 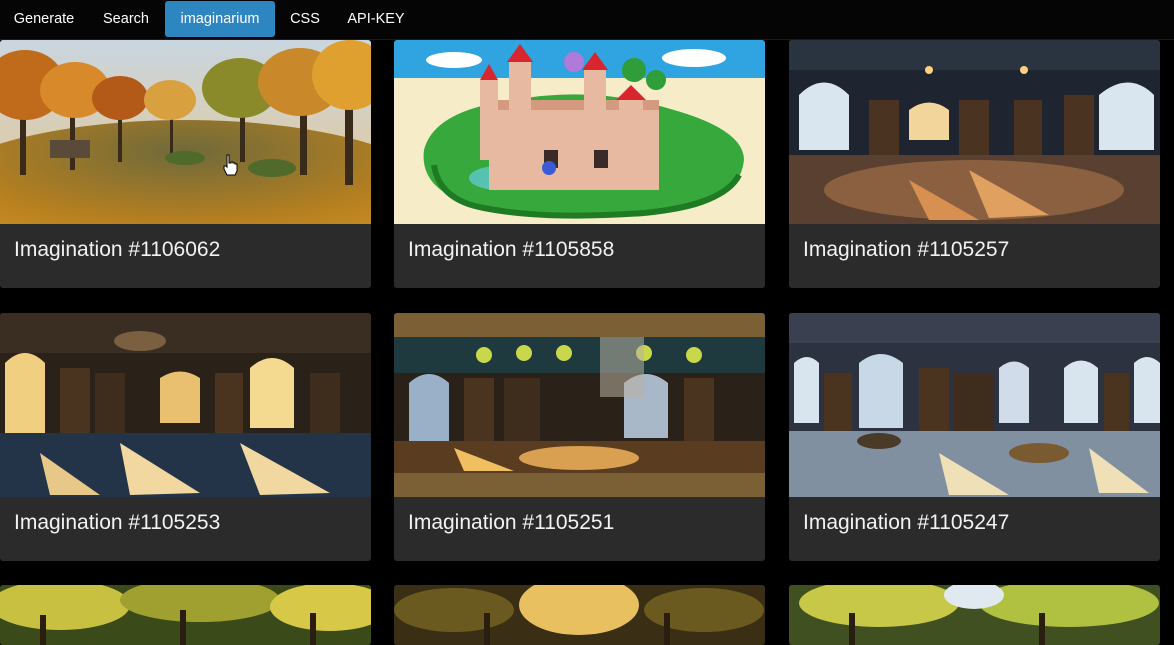 I want to click on card-image-library-dusk, so click(x=974, y=132).